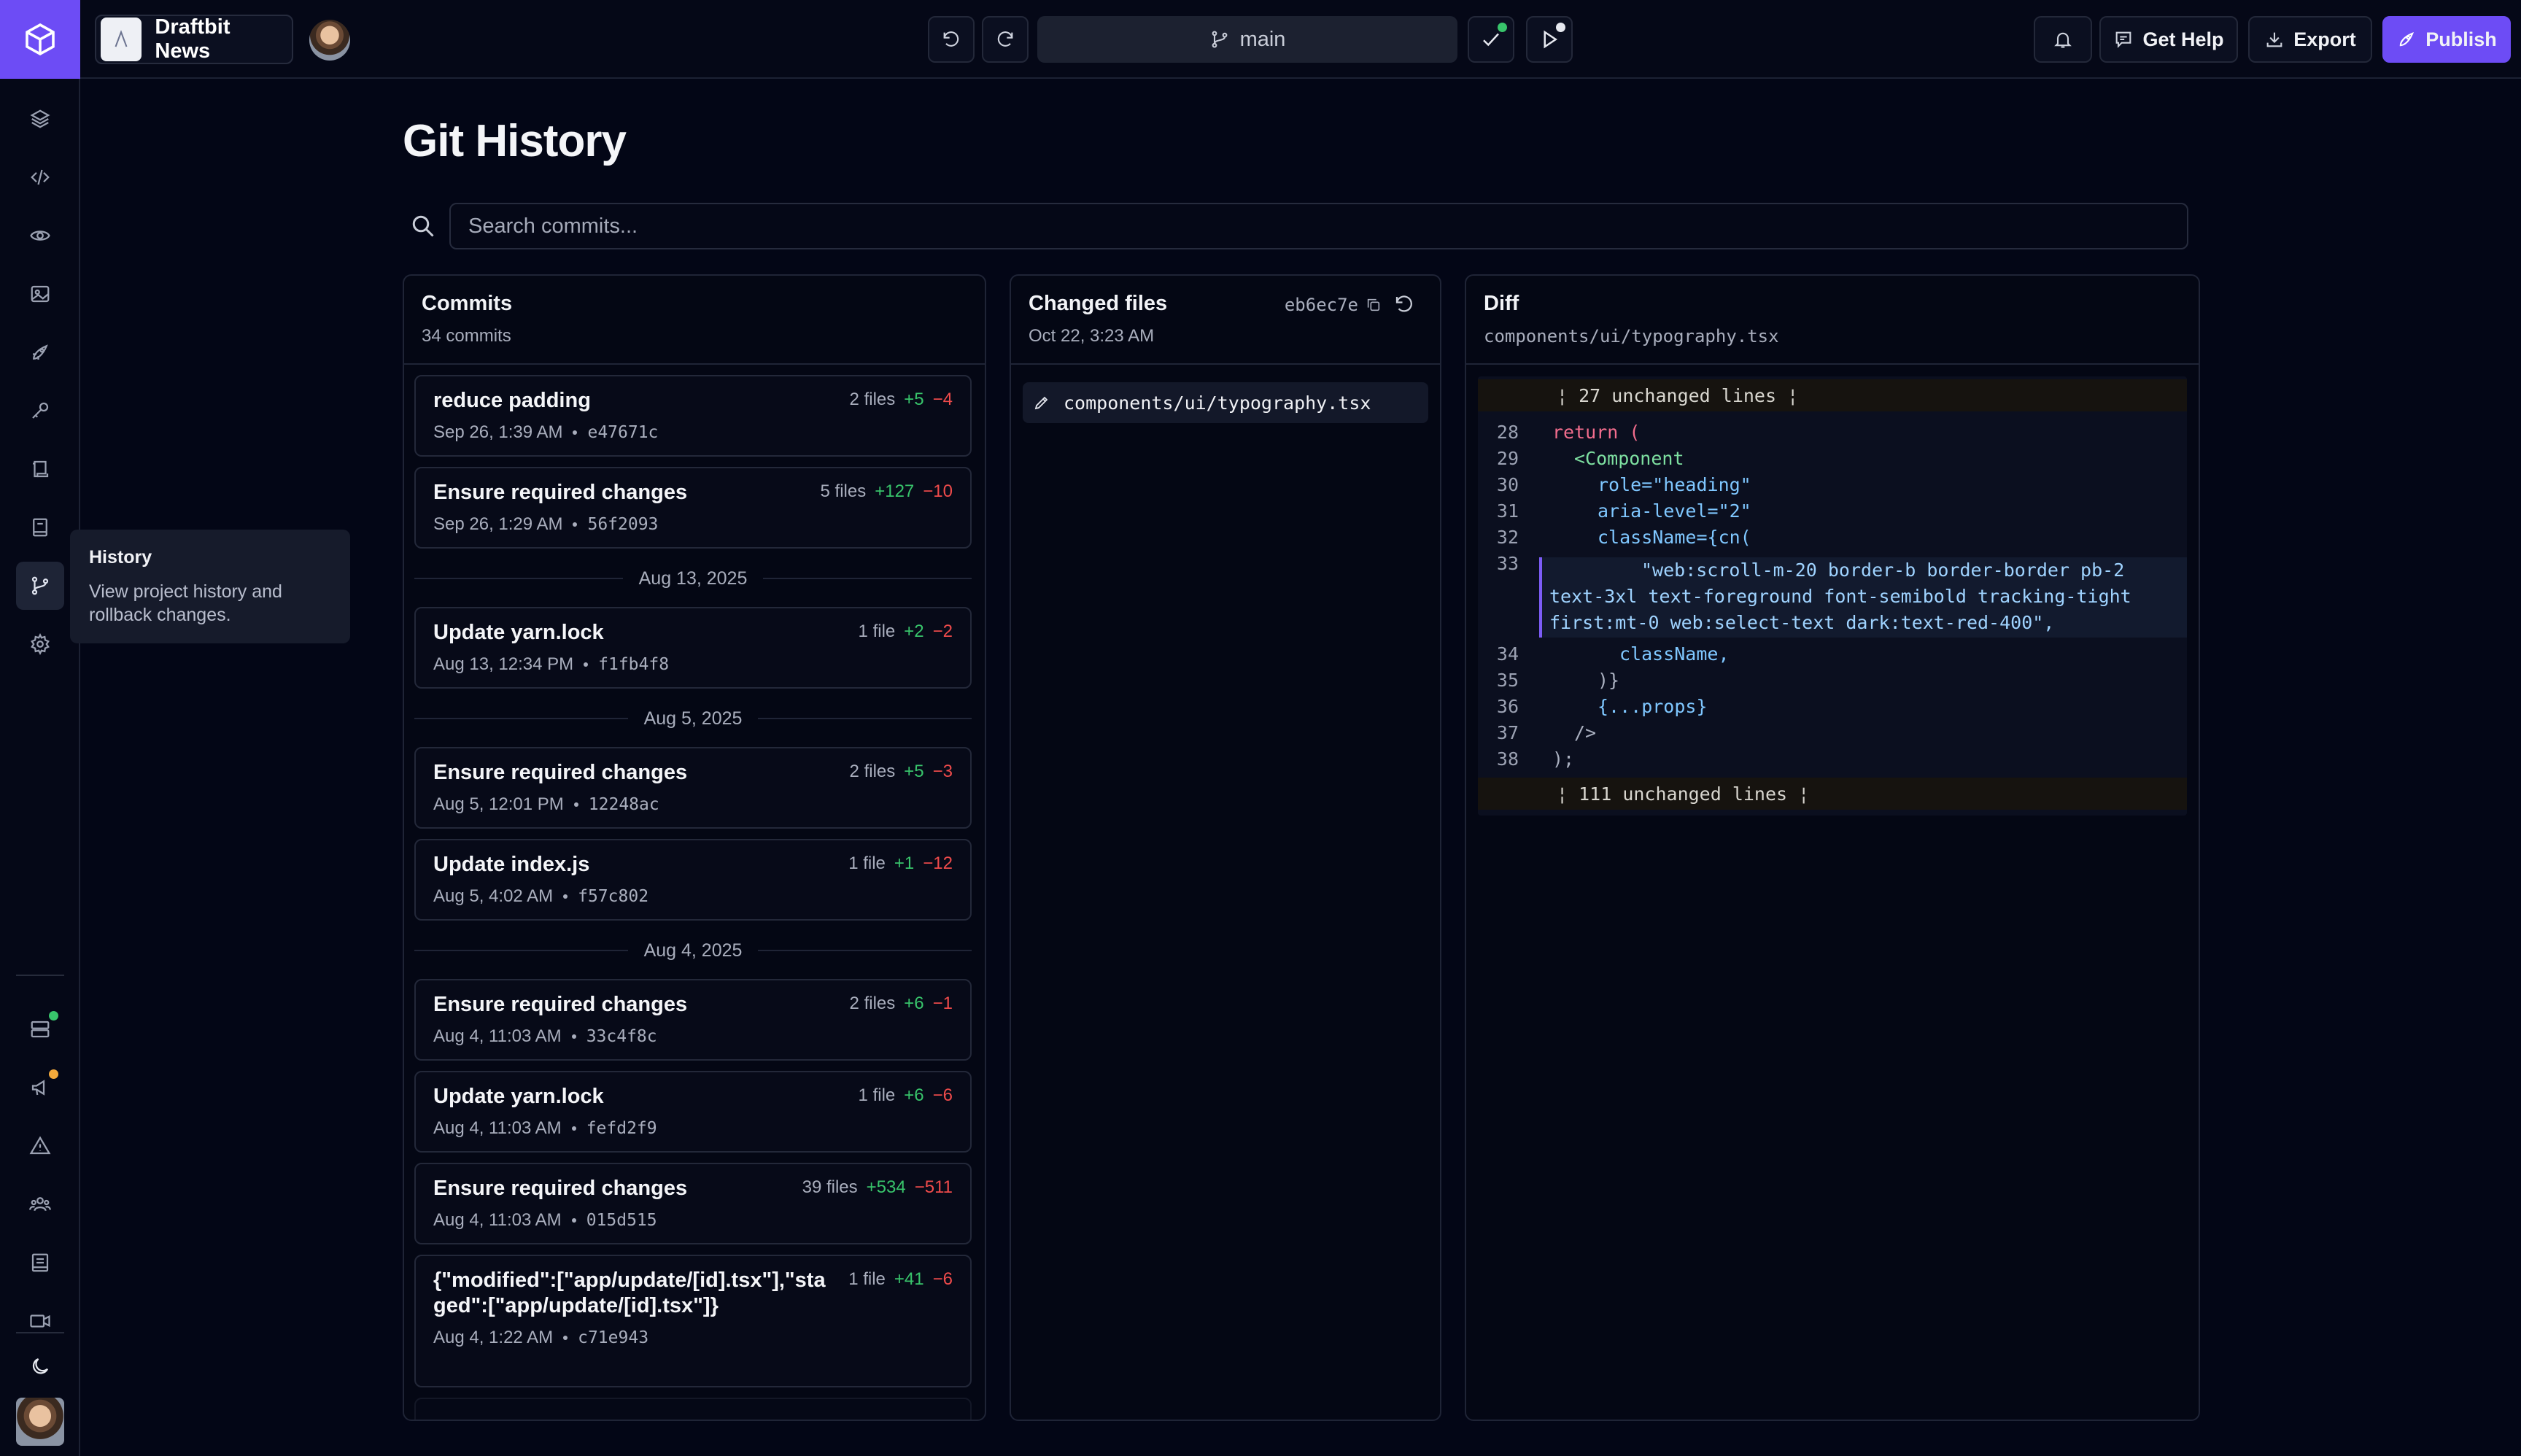  Describe the element at coordinates (40, 975) in the screenshot. I see `rail-divider` at that location.